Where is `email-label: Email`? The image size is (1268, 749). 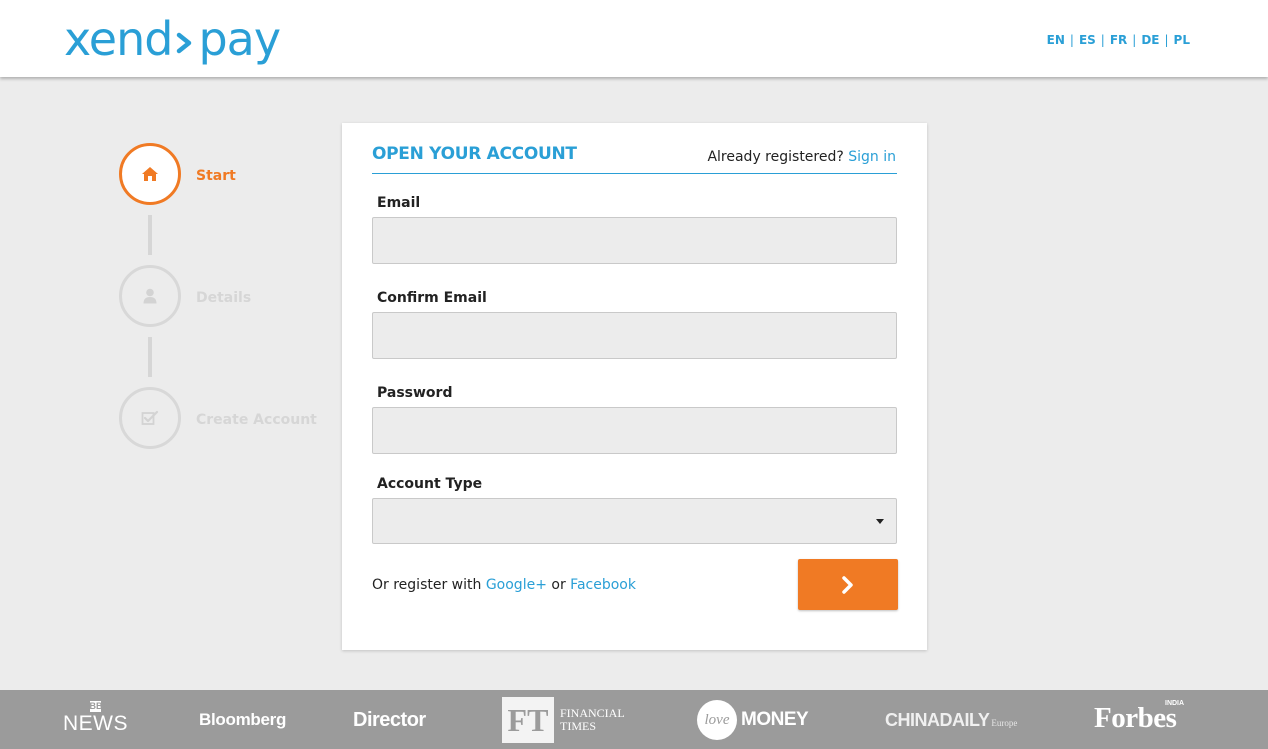
email-label: Email is located at coordinates (399, 203).